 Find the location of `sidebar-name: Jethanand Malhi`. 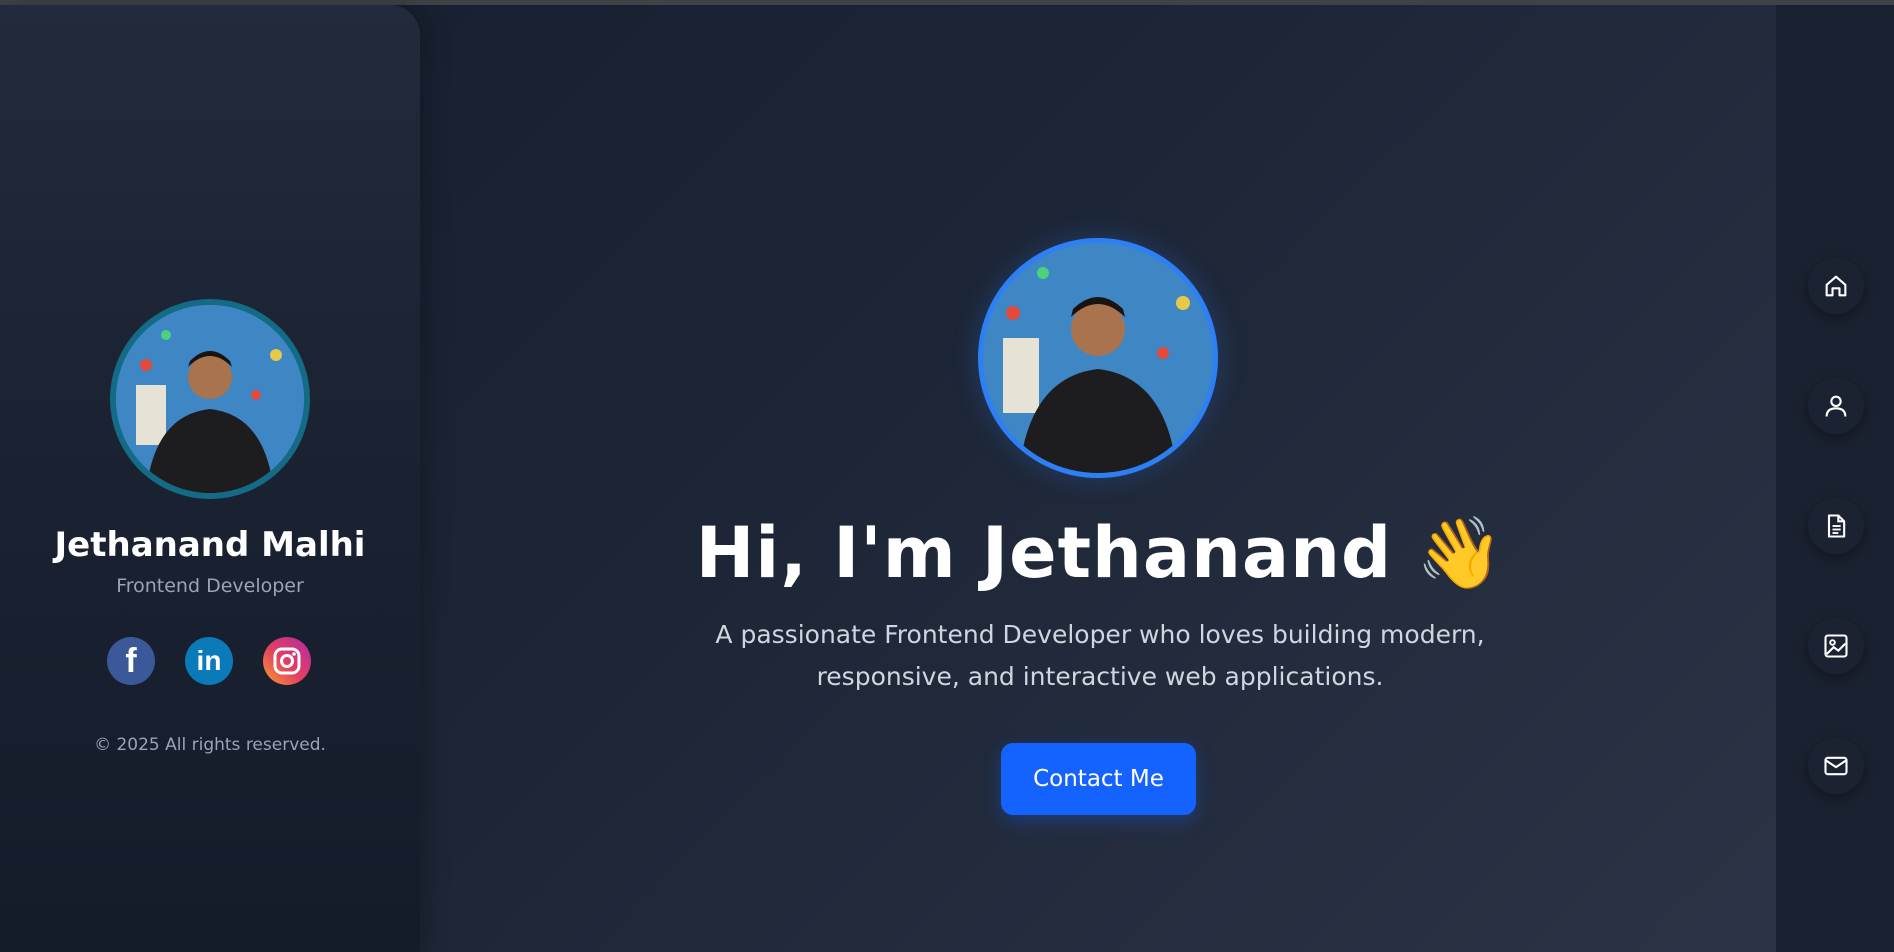

sidebar-name: Jethanand Malhi is located at coordinates (210, 545).